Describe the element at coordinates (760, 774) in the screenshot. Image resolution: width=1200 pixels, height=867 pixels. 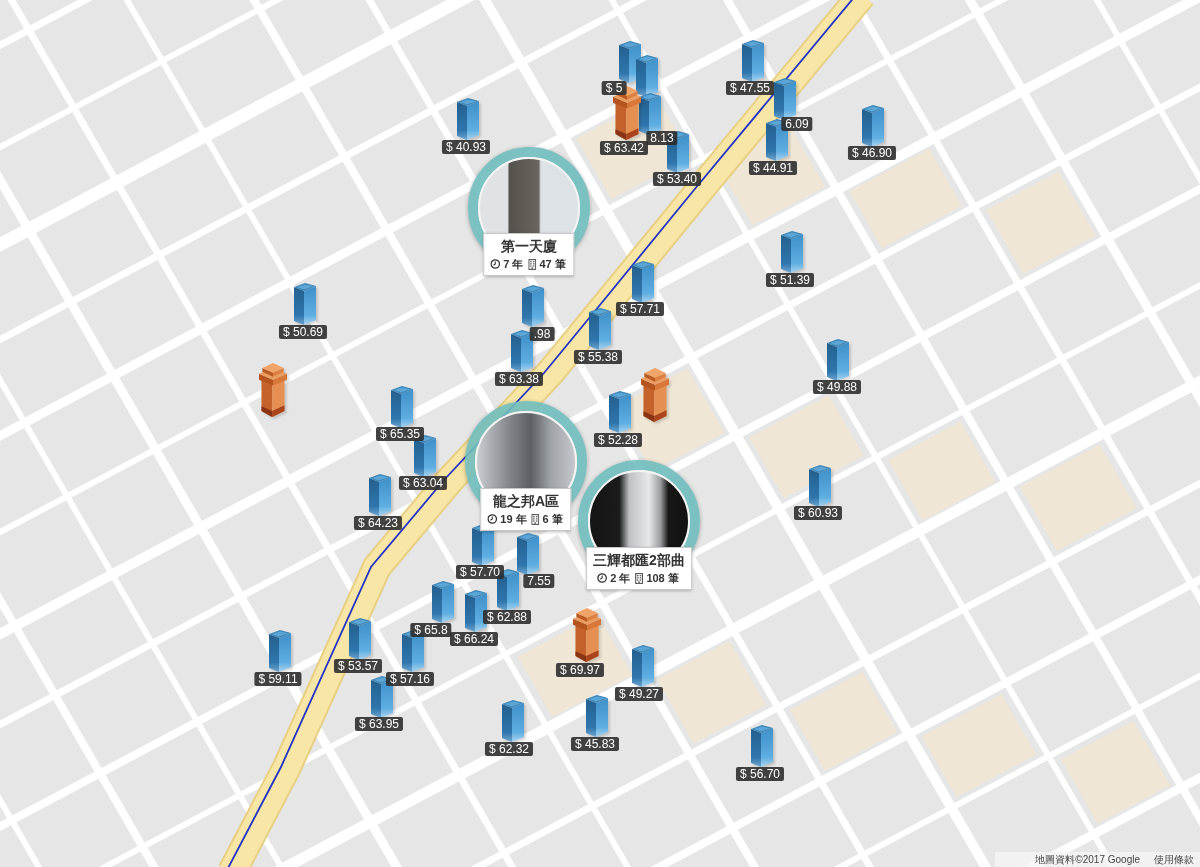
I see `price-label: $ 56.70` at that location.